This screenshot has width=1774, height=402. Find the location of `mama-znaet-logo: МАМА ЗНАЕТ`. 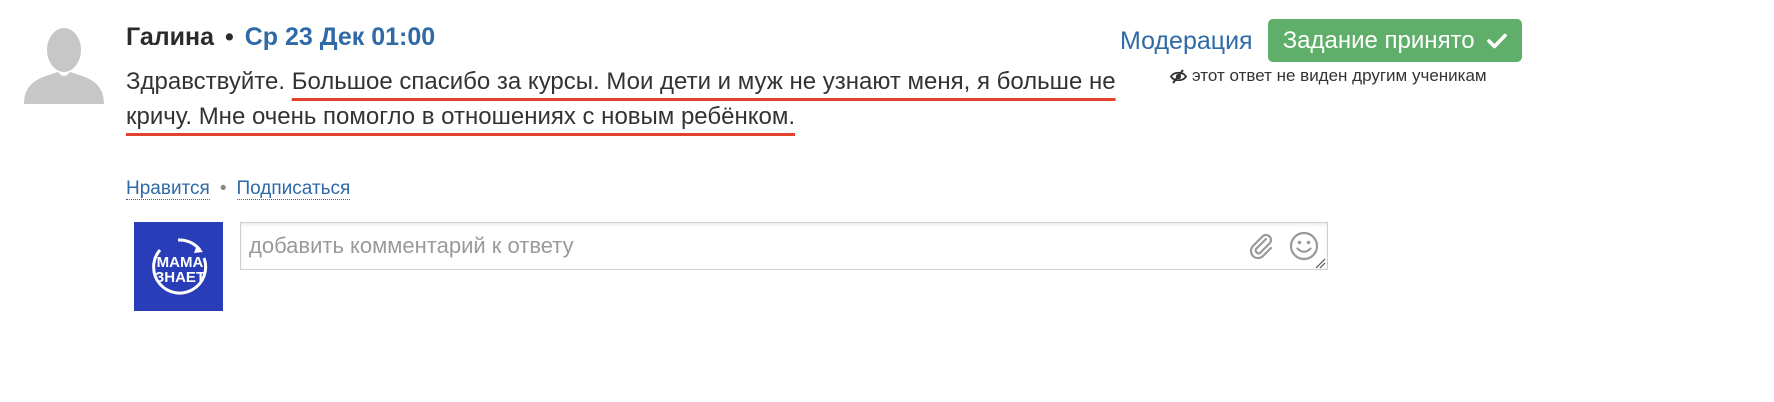

mama-znaet-logo: МАМА ЗНАЕТ is located at coordinates (180, 266).